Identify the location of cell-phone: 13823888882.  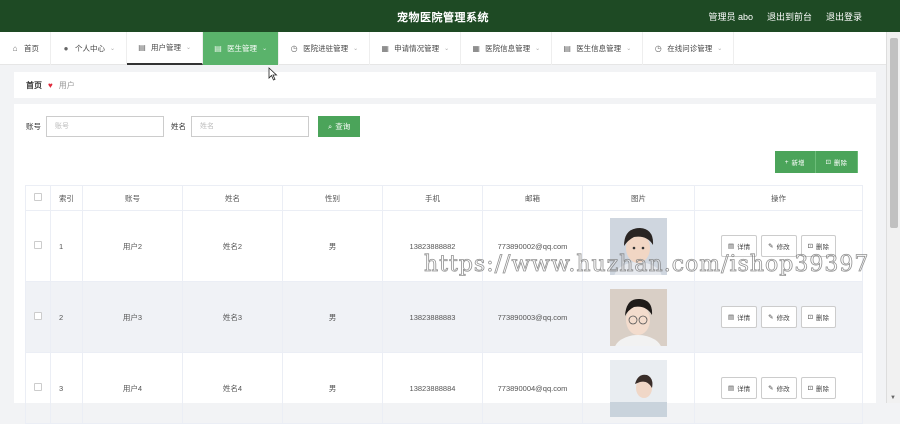
(432, 246).